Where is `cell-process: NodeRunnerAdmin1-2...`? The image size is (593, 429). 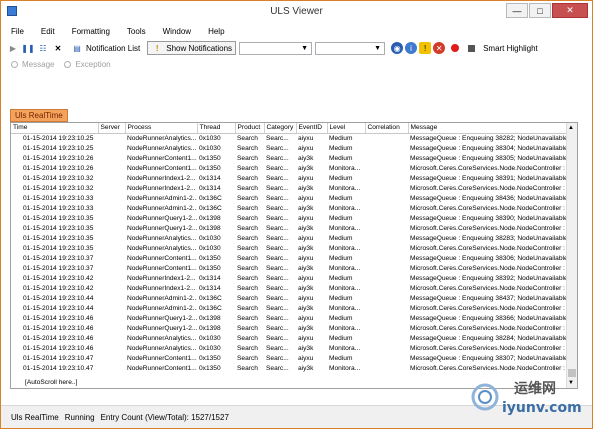 cell-process: NodeRunnerAdmin1-2... is located at coordinates (162, 208).